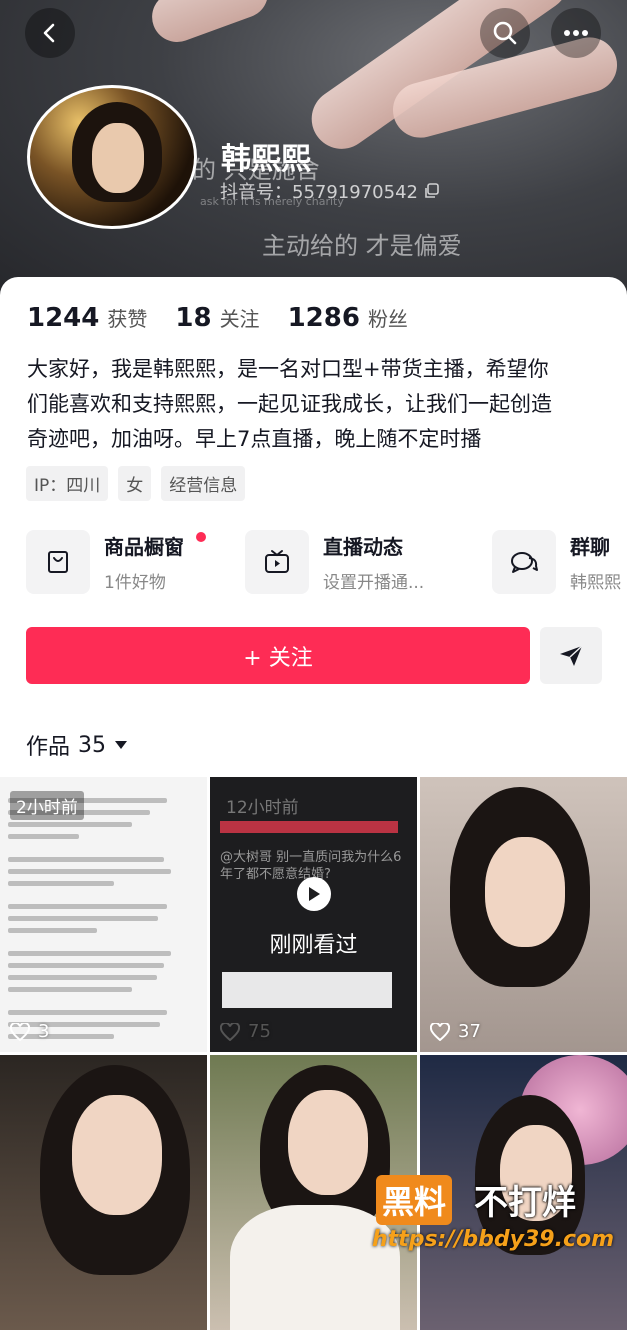  Describe the element at coordinates (362, 246) in the screenshot. I see `banner-overlay-text: 主动给的 才是偏爱` at that location.